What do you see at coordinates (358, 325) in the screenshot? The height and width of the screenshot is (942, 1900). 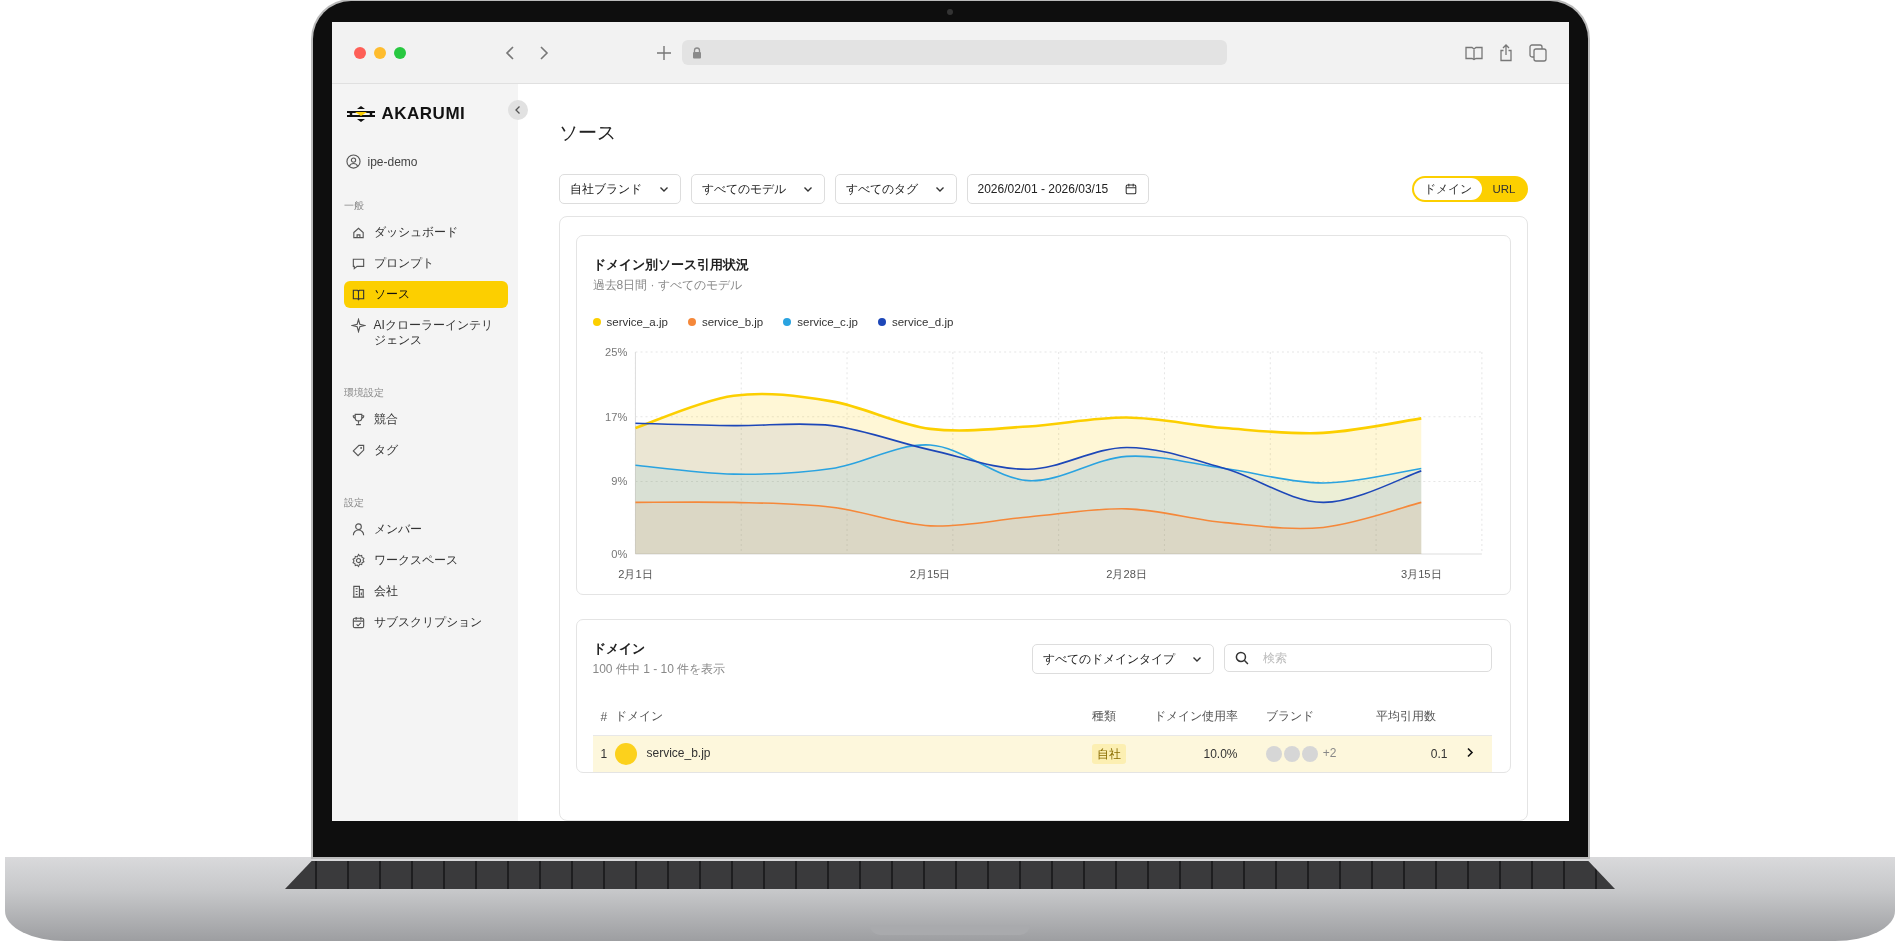 I see `sparkle-icon` at bounding box center [358, 325].